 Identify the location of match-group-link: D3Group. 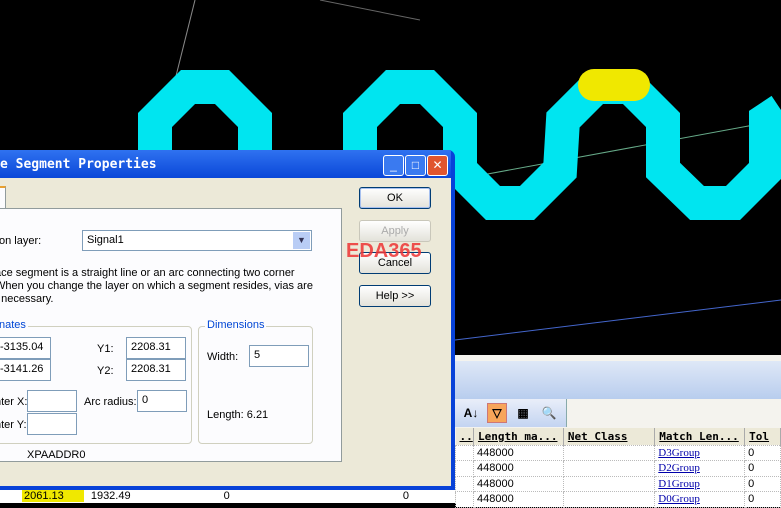
(679, 453).